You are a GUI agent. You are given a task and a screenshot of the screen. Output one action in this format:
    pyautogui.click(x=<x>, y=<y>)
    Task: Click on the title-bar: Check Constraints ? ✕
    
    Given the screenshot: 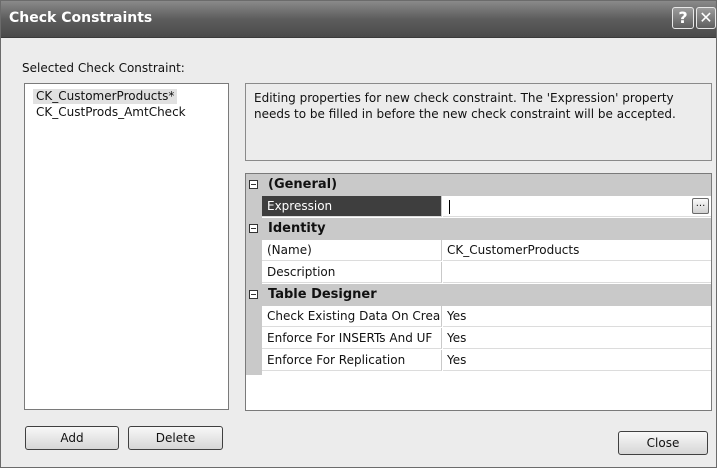 What is the action you would take?
    pyautogui.click(x=358, y=19)
    